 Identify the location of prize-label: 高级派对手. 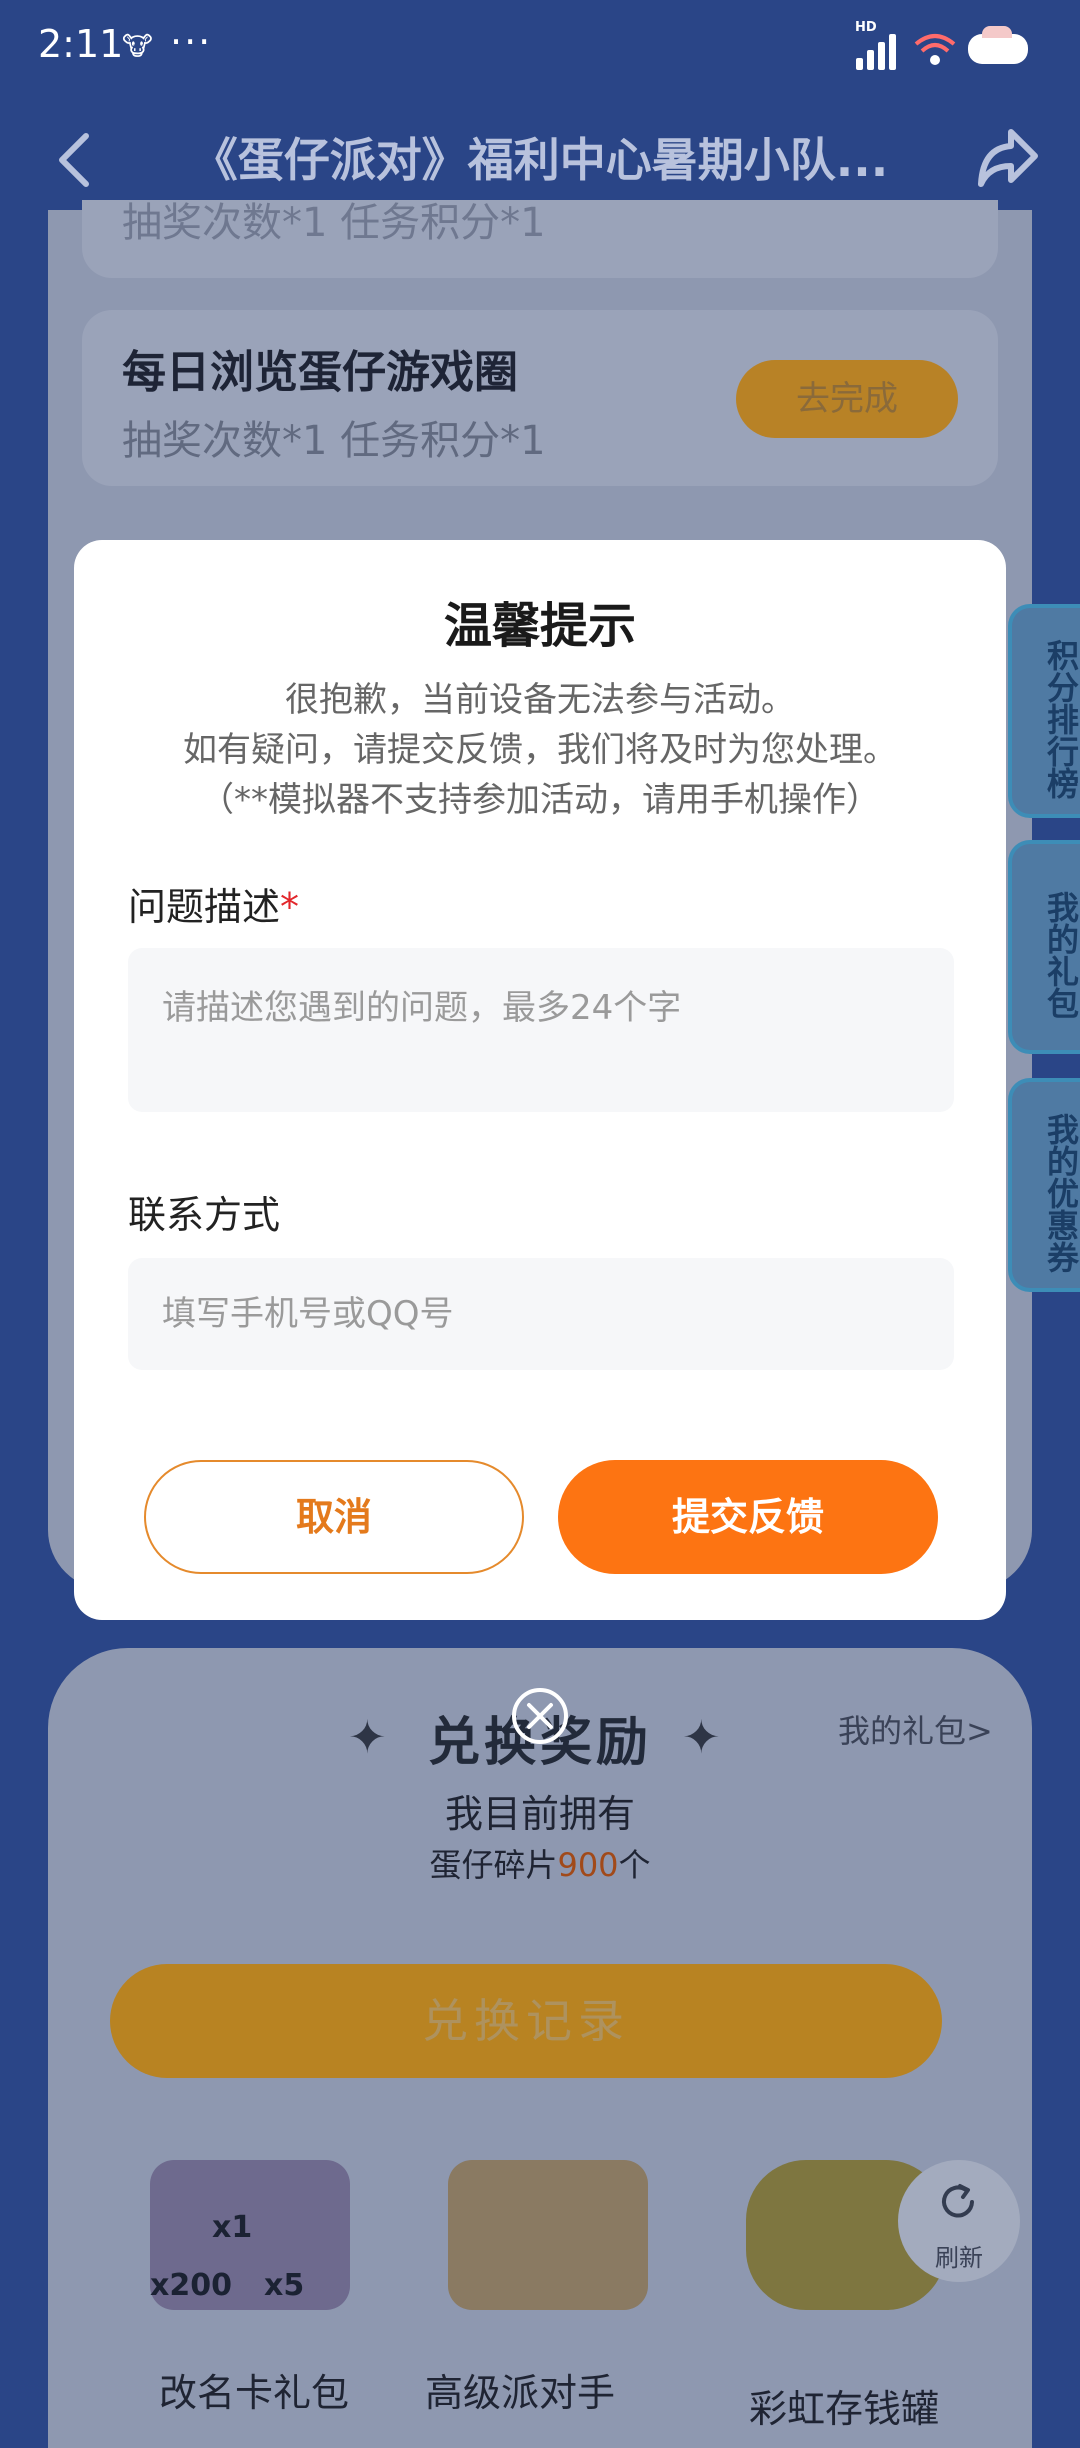
(519, 2393).